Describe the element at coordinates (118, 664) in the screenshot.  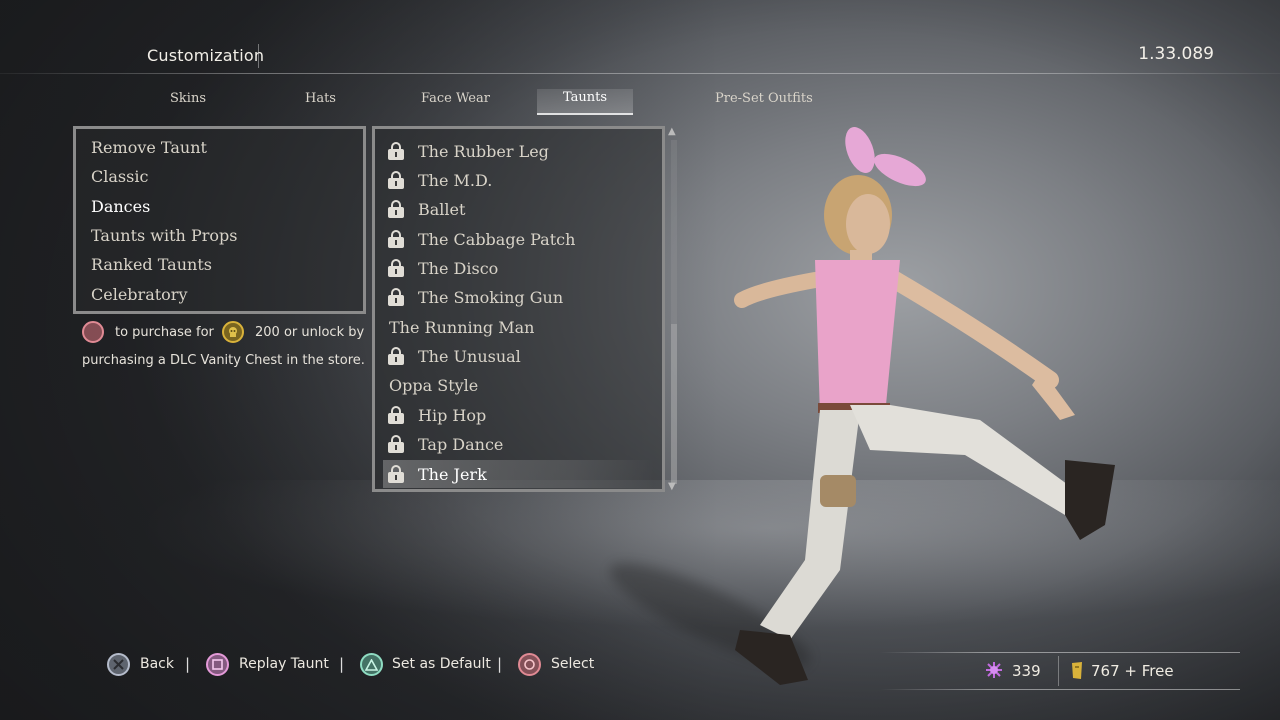
I see `cross-button-icon` at that location.